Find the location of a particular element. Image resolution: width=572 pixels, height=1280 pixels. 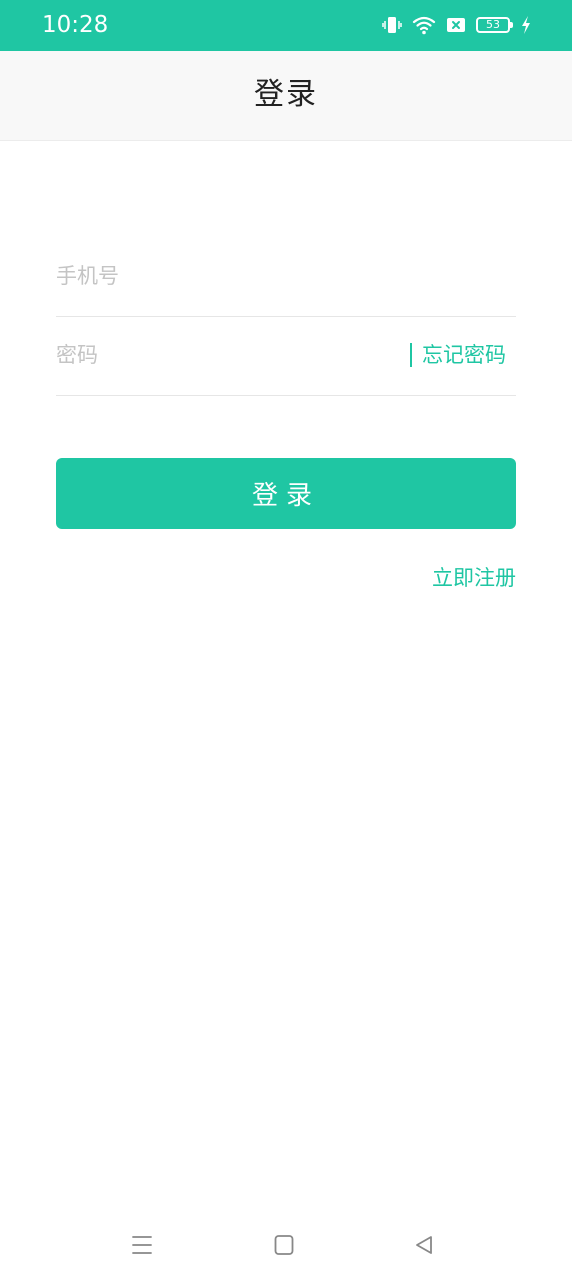

forgot-password-wrap: 忘记密码 is located at coordinates (458, 355).